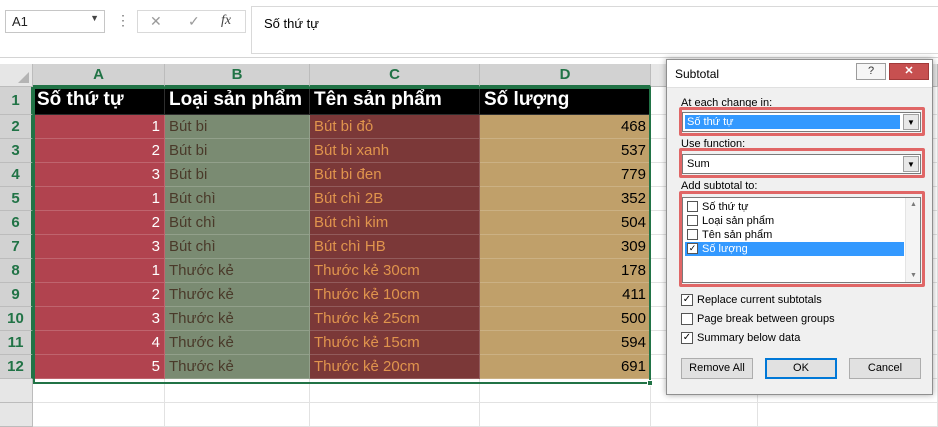 This screenshot has width=938, height=427. Describe the element at coordinates (395, 75) in the screenshot. I see `column-header: C` at that location.